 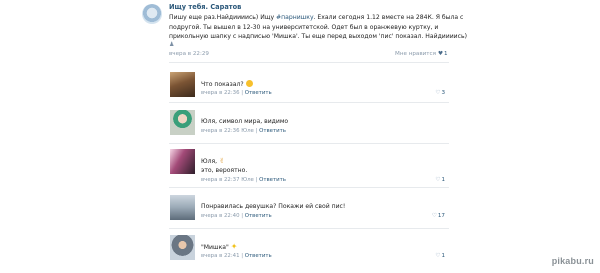 What do you see at coordinates (220, 216) in the screenshot?
I see `comment-time: вчера в 22:40` at bounding box center [220, 216].